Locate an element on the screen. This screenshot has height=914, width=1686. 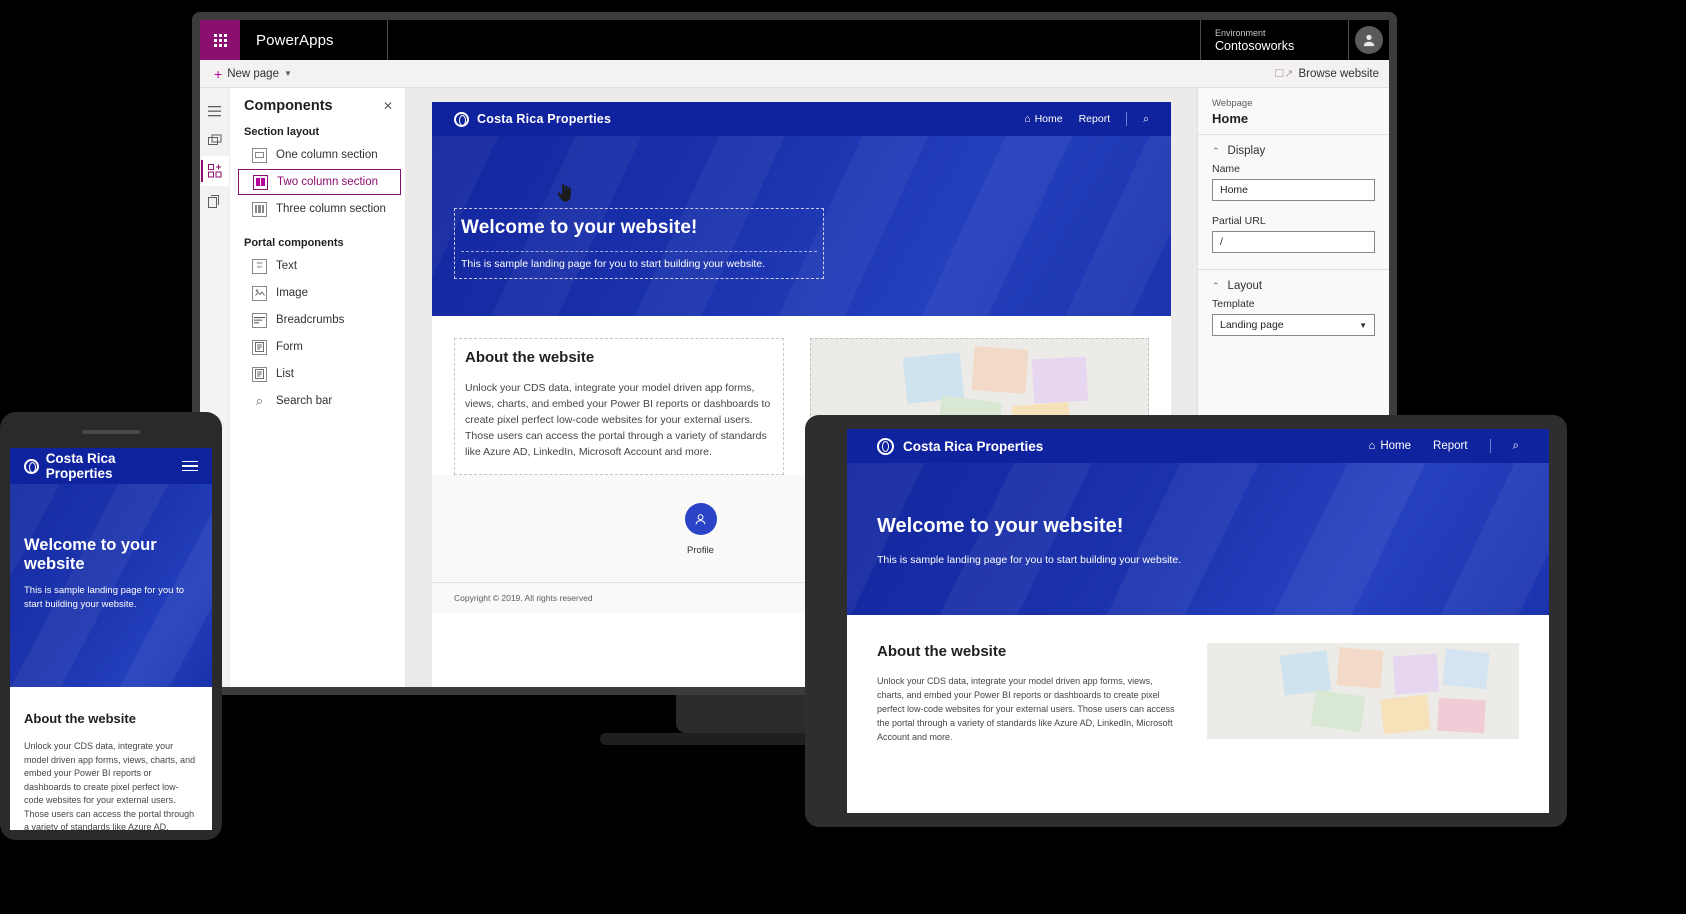
component-label: Two column section is located at coordinates (327, 182).